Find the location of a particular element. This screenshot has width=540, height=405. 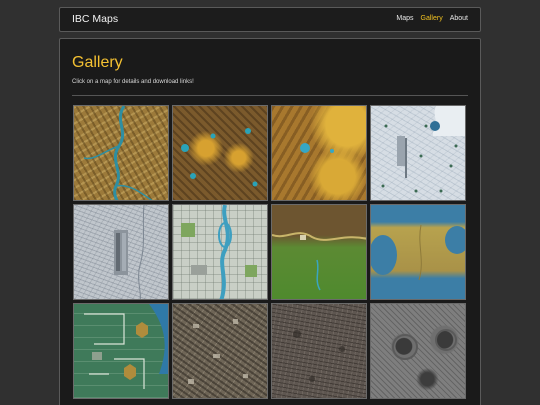

map-thumbnail-grass-hills is located at coordinates (319, 252).